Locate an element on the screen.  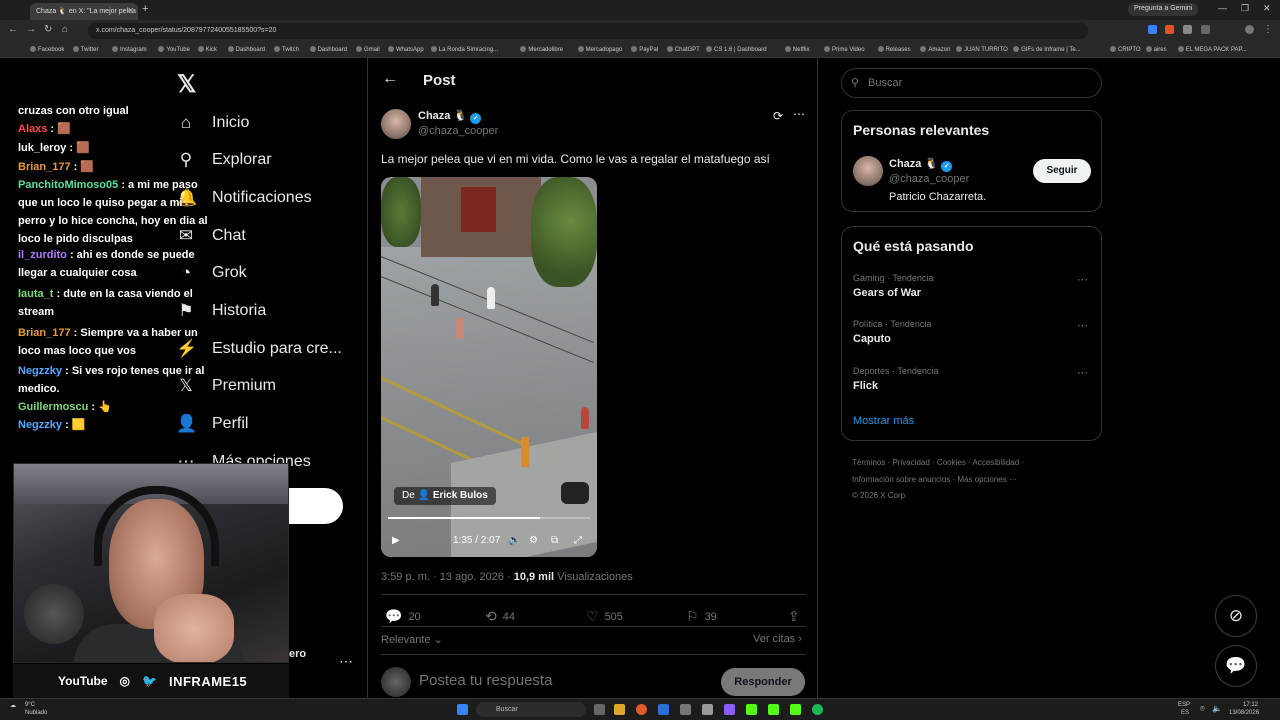
weather-icon: ☁ is located at coordinates (13, 705).